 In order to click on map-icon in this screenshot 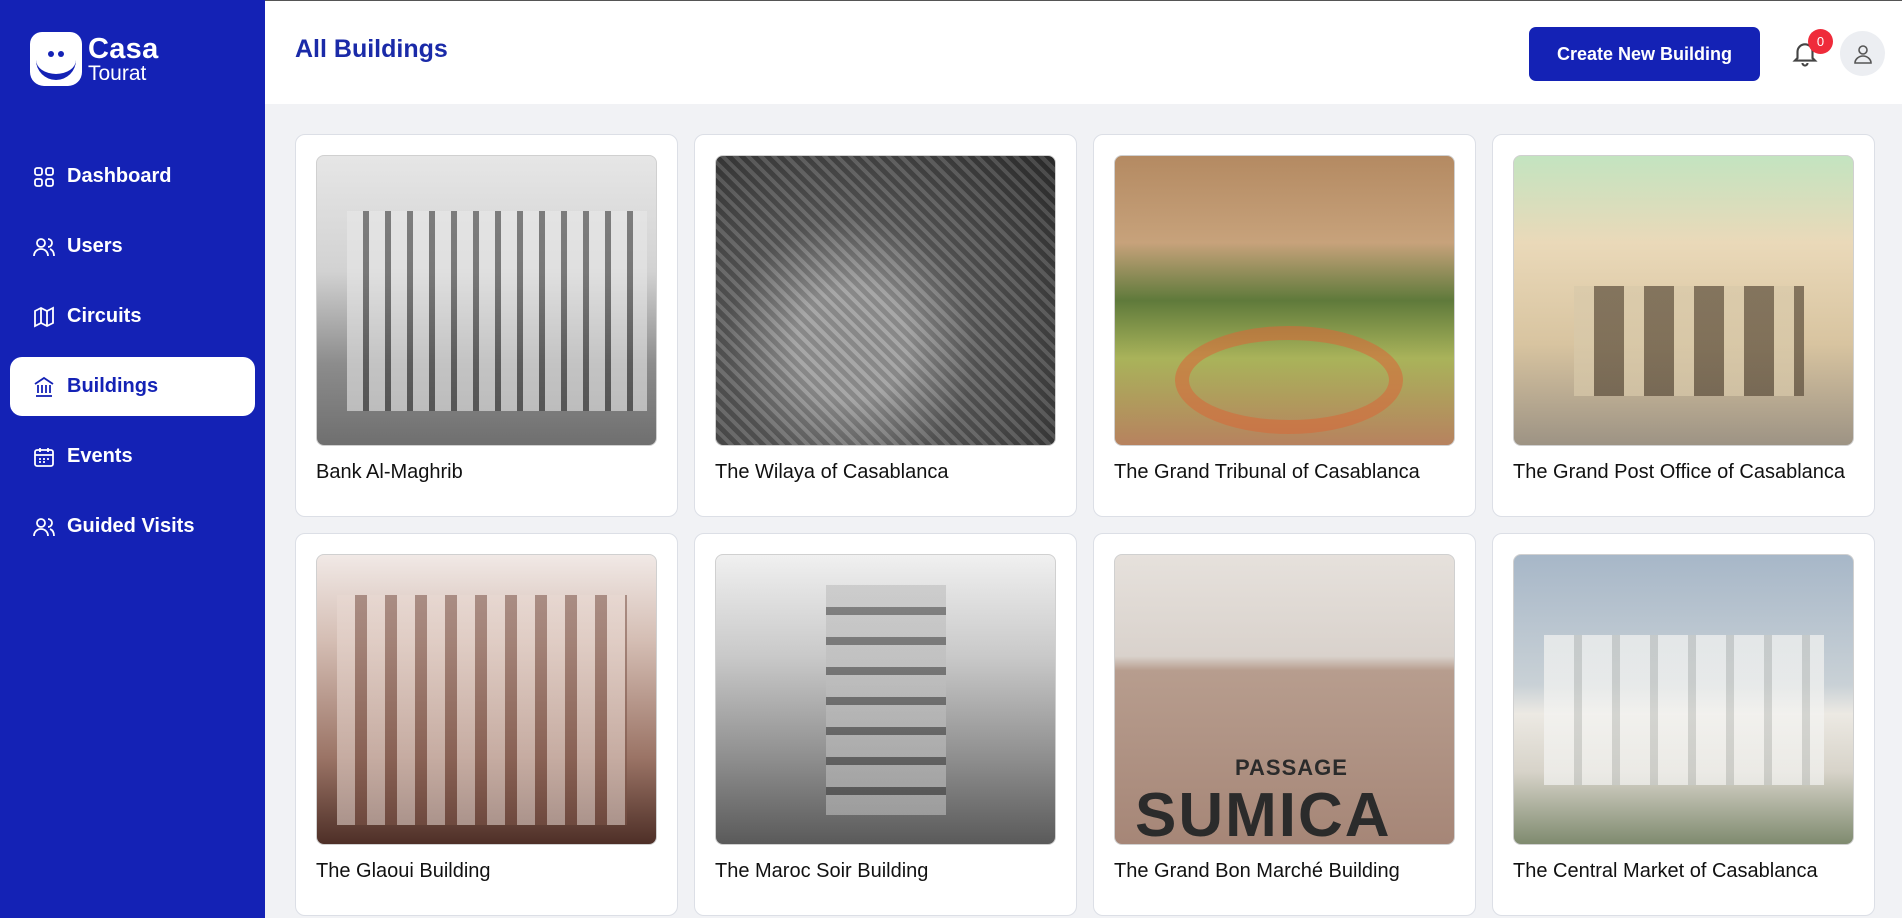, I will do `click(44, 316)`.